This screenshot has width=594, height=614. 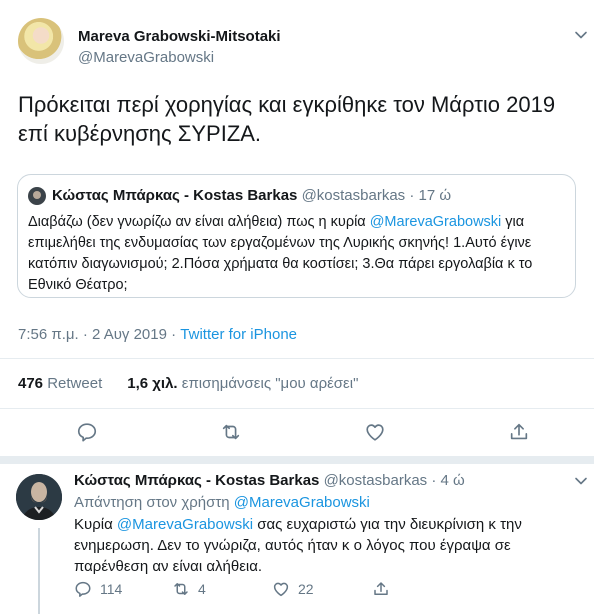 I want to click on reply-author-avatar, so click(x=39, y=497).